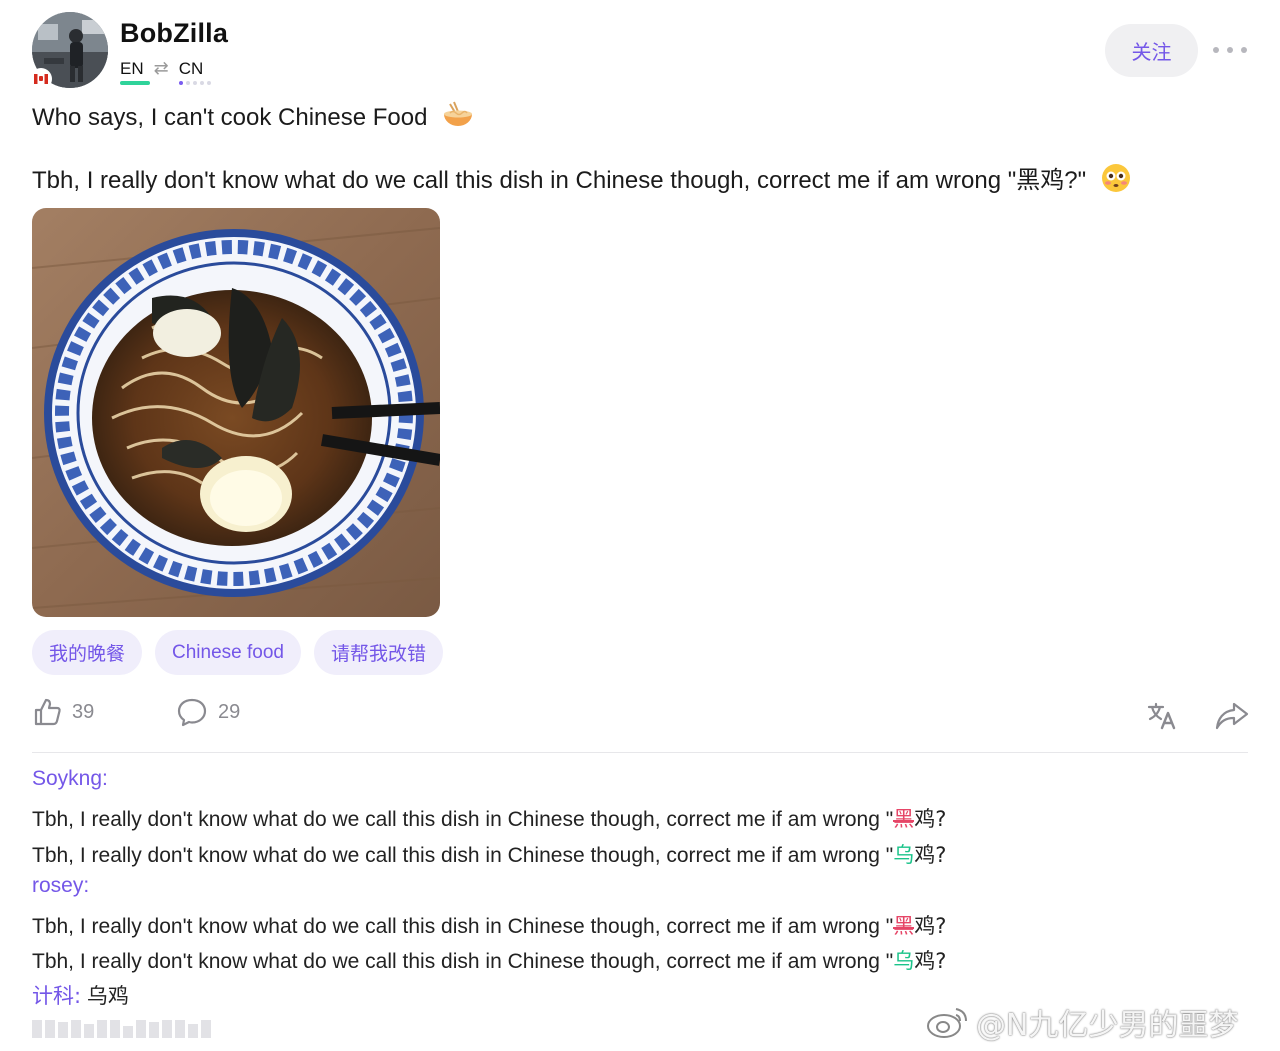 The image size is (1280, 1051). Describe the element at coordinates (132, 68) in the screenshot. I see `native-language-label: EN` at that location.